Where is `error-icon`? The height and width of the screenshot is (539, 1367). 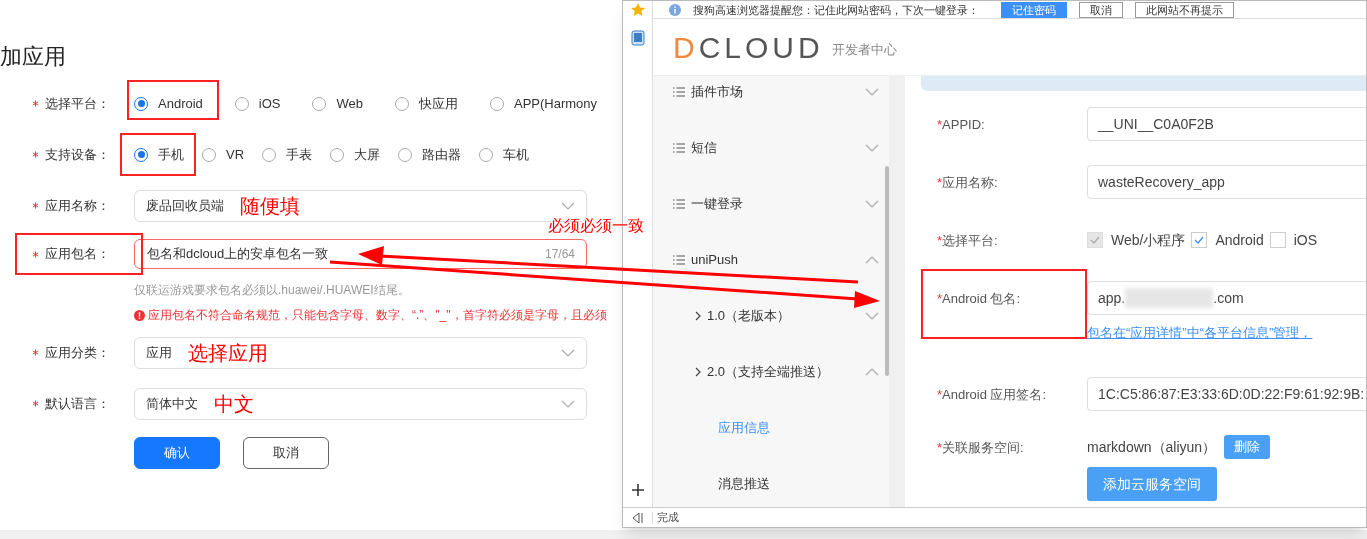
error-icon is located at coordinates (139, 315).